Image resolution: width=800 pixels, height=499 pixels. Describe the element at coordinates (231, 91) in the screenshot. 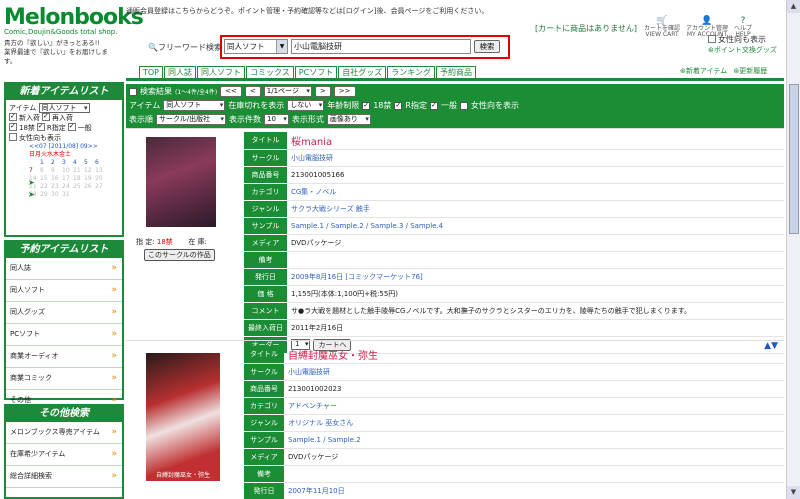

I see `first-page-button: <<` at that location.